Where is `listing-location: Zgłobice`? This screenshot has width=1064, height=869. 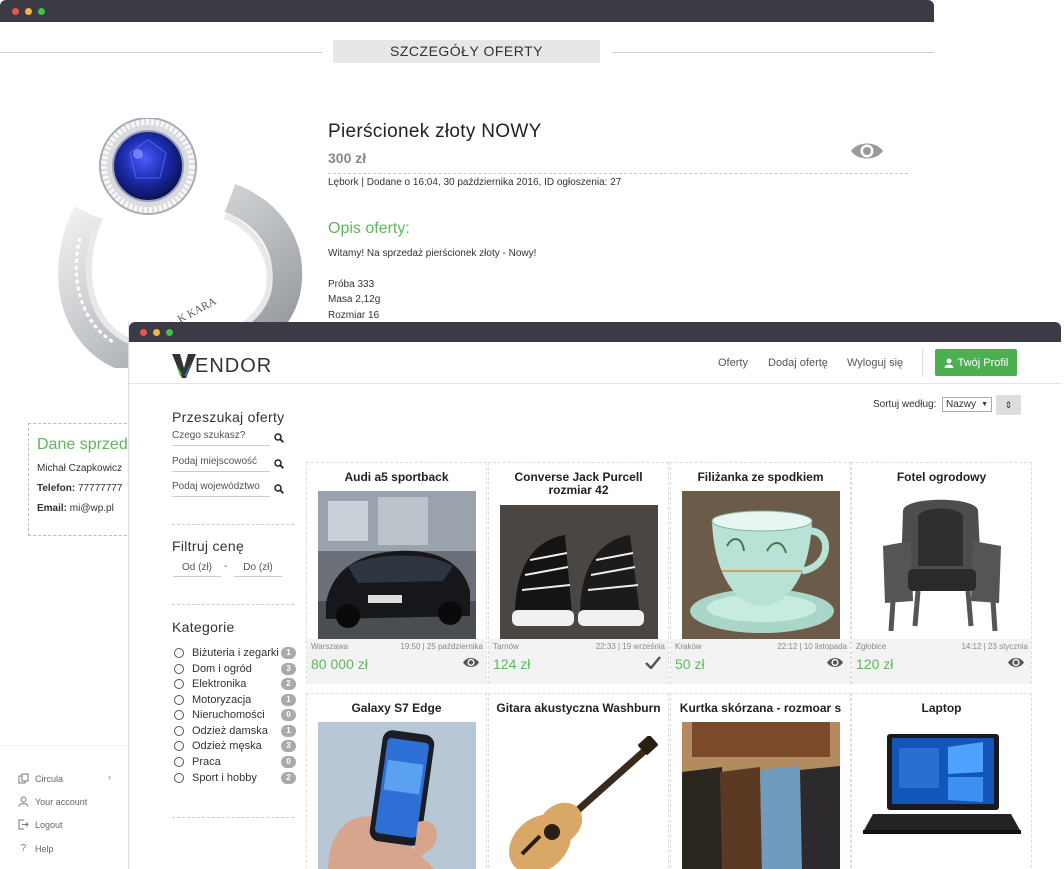 listing-location: Zgłobice is located at coordinates (871, 646).